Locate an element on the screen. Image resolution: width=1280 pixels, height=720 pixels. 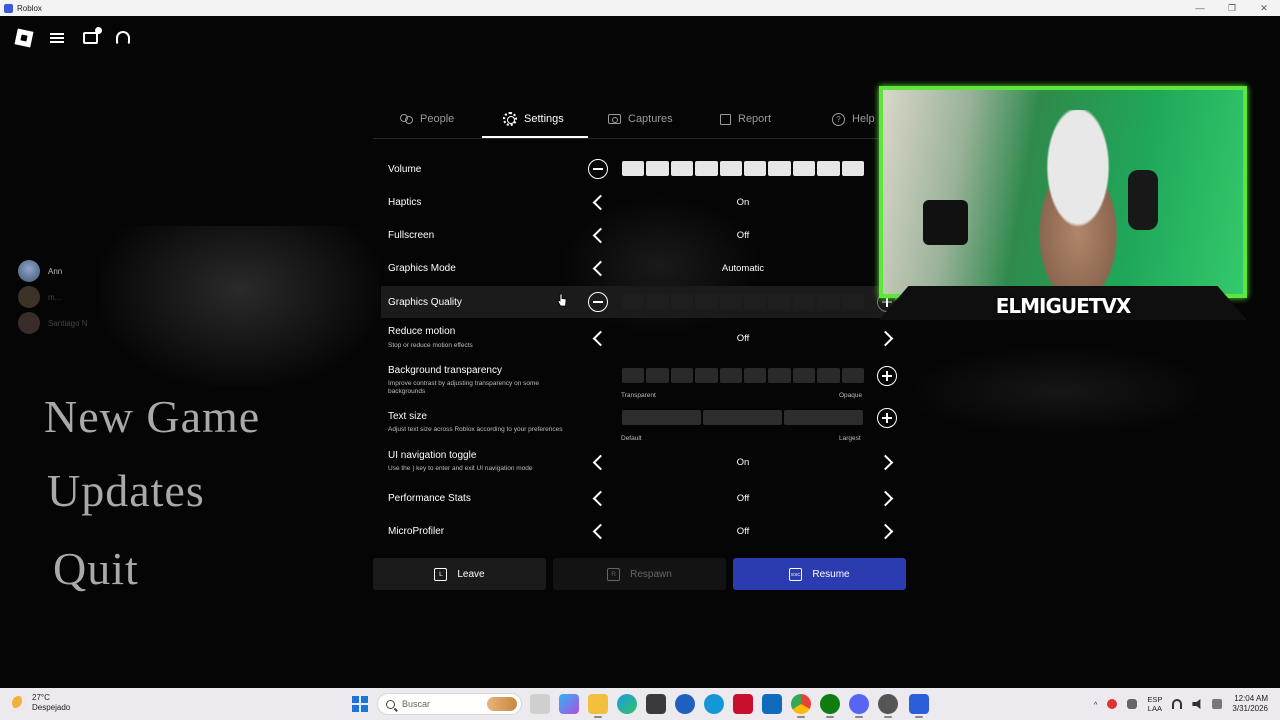
battery-icon is located at coordinates (1217, 704).